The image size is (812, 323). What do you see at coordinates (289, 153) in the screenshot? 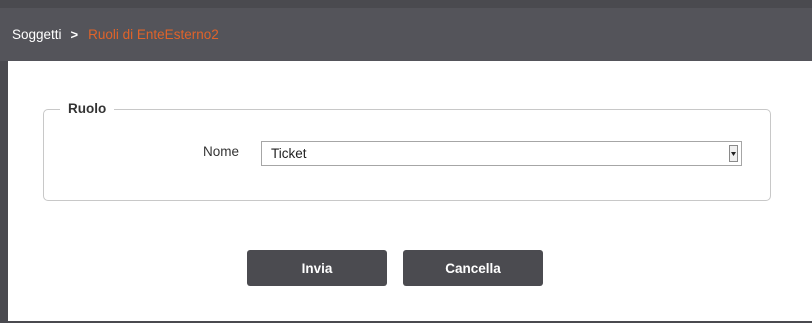
I see `nome-select-value: Ticket` at bounding box center [289, 153].